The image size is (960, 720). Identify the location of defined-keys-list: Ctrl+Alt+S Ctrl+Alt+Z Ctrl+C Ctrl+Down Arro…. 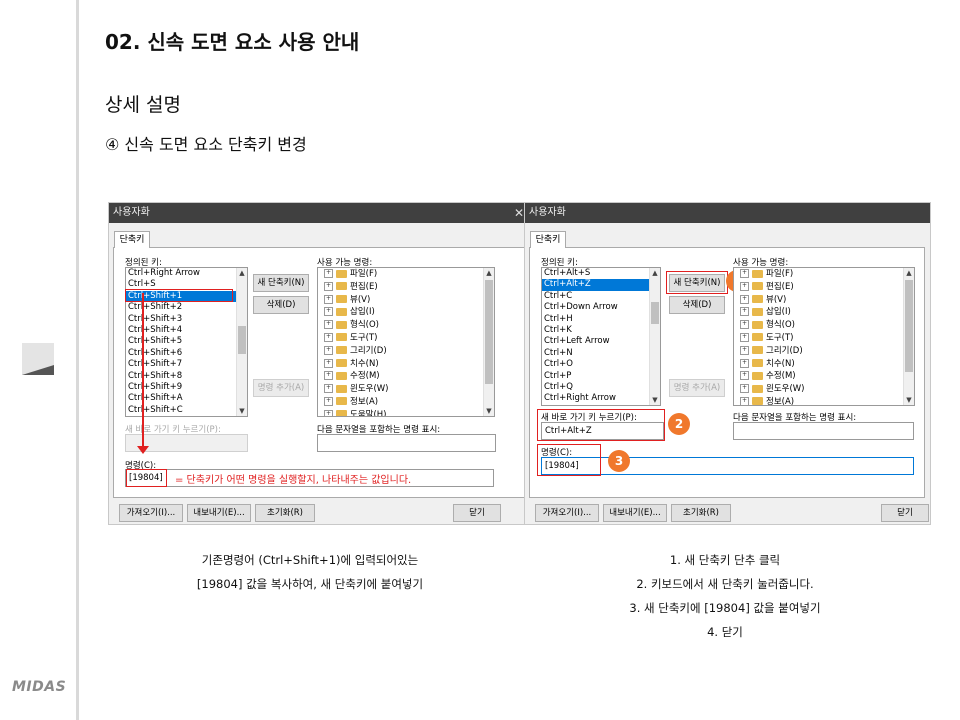
(601, 336).